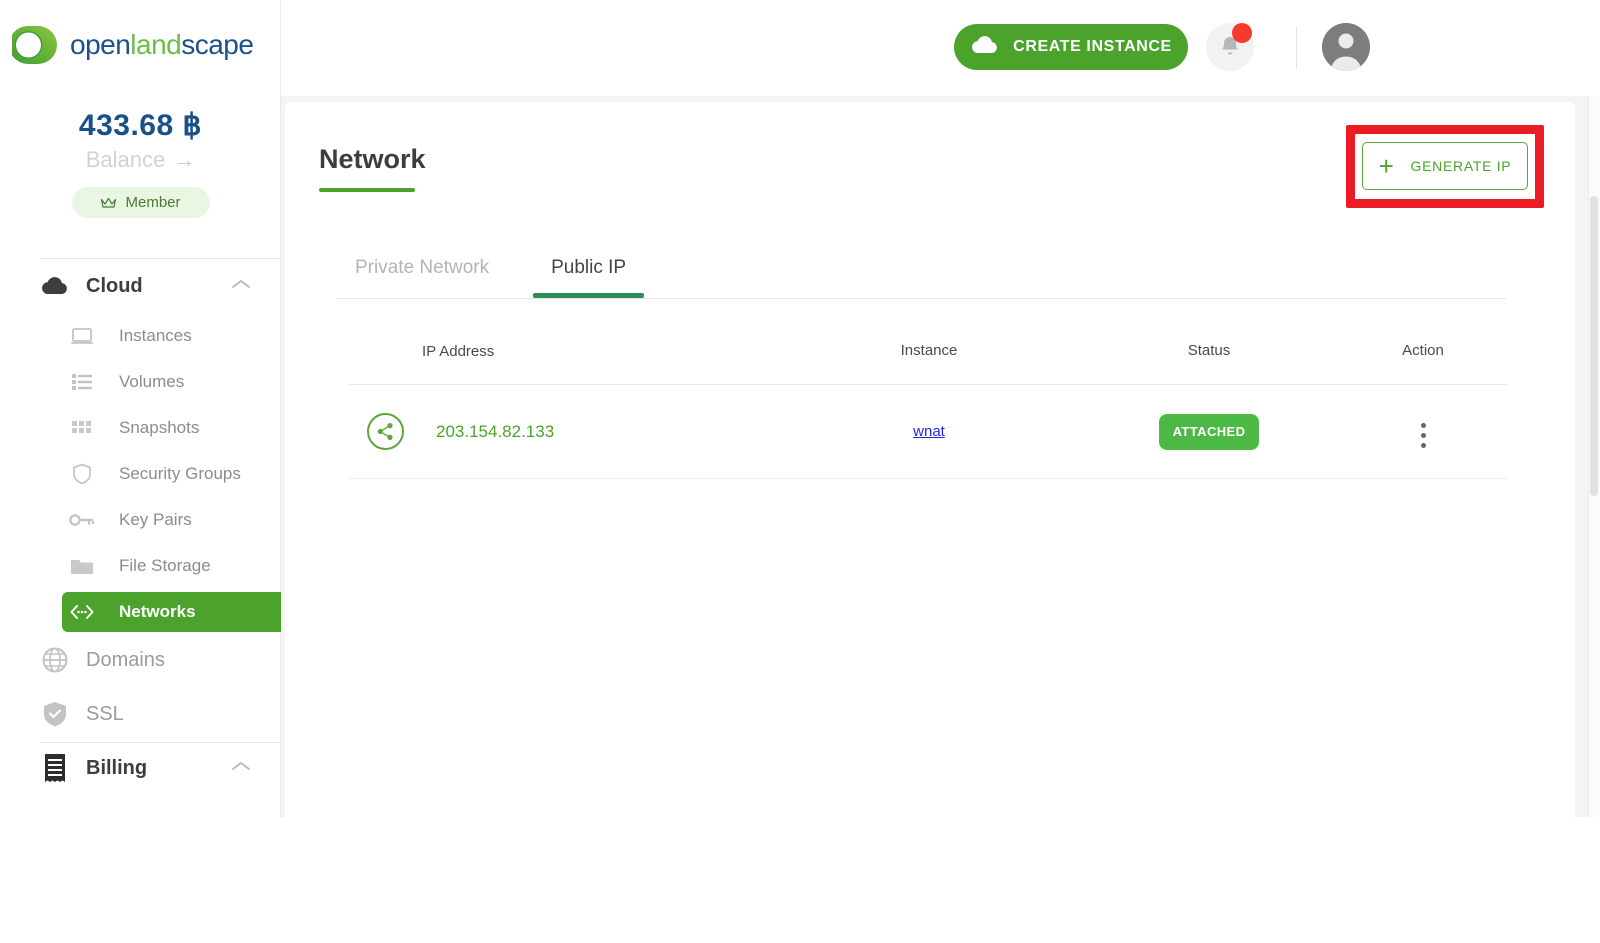  What do you see at coordinates (153, 202) in the screenshot?
I see `member-label: Member` at bounding box center [153, 202].